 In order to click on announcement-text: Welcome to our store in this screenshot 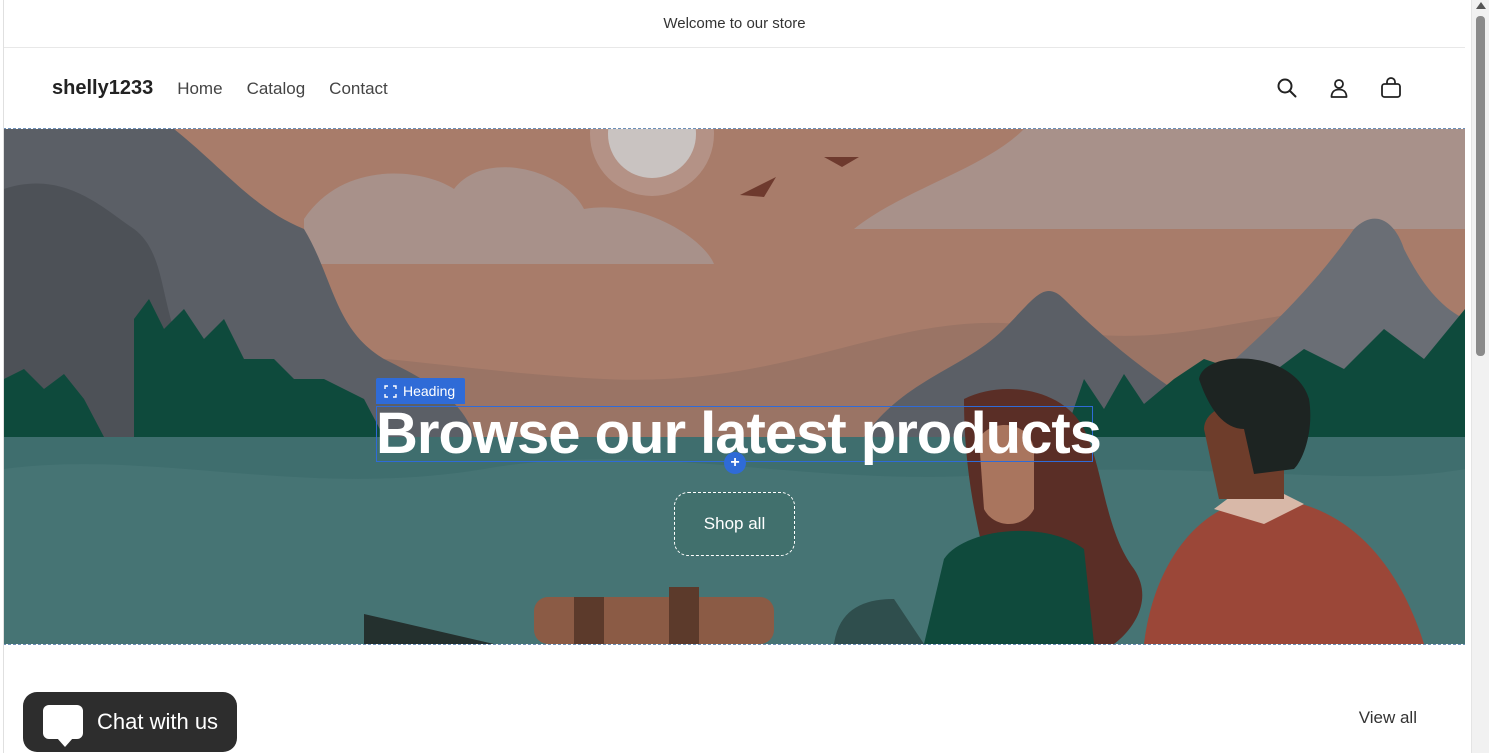, I will do `click(734, 23)`.